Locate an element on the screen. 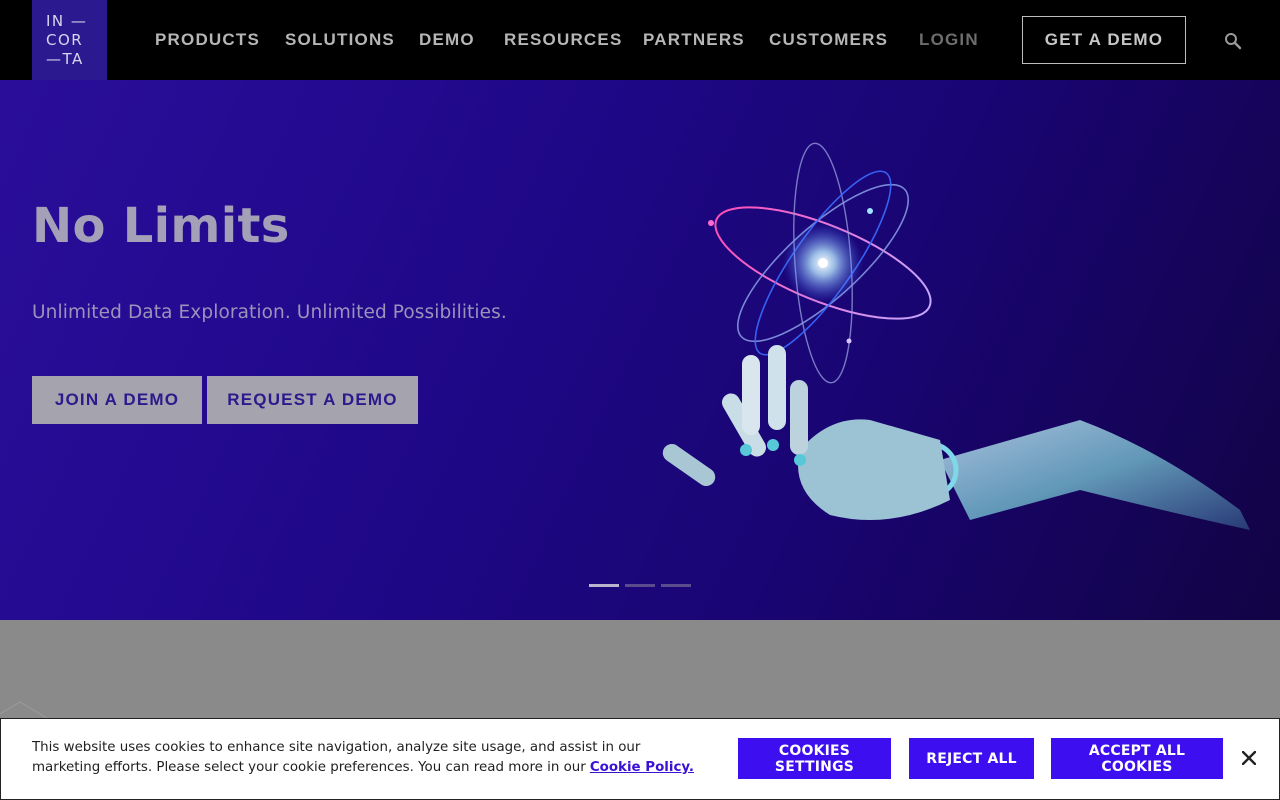  hero-title: No Limits is located at coordinates (161, 226).